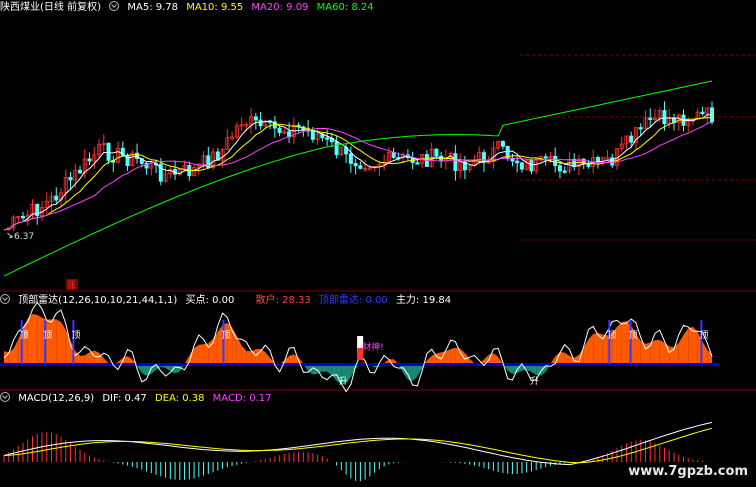 The width and height of the screenshot is (756, 487). I want to click on dif-value: 0.47, so click(135, 398).